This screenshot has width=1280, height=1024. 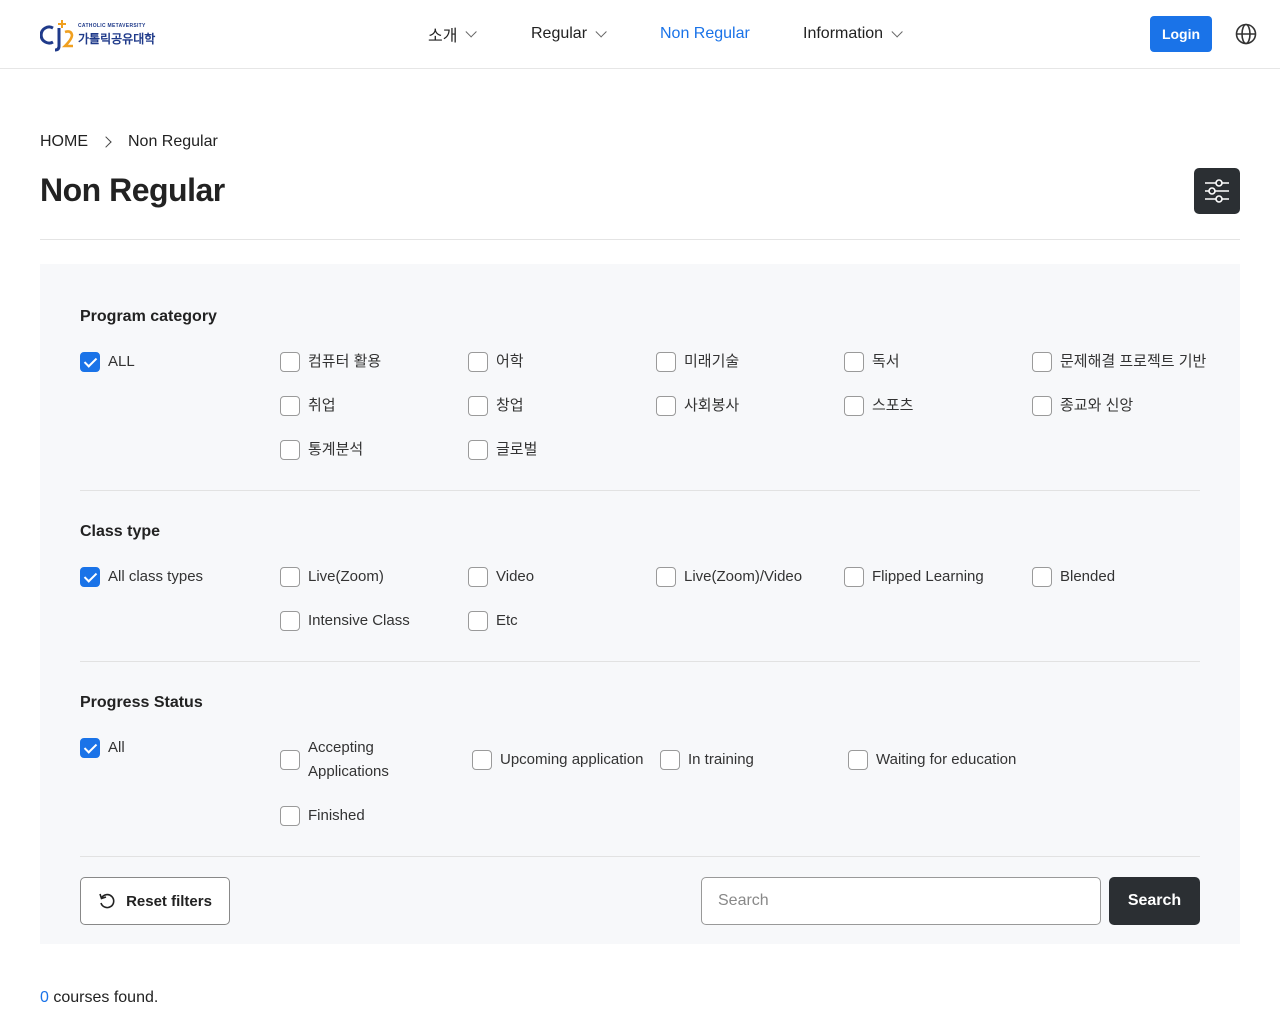 I want to click on checkbox-class-all: All class types, so click(x=141, y=577).